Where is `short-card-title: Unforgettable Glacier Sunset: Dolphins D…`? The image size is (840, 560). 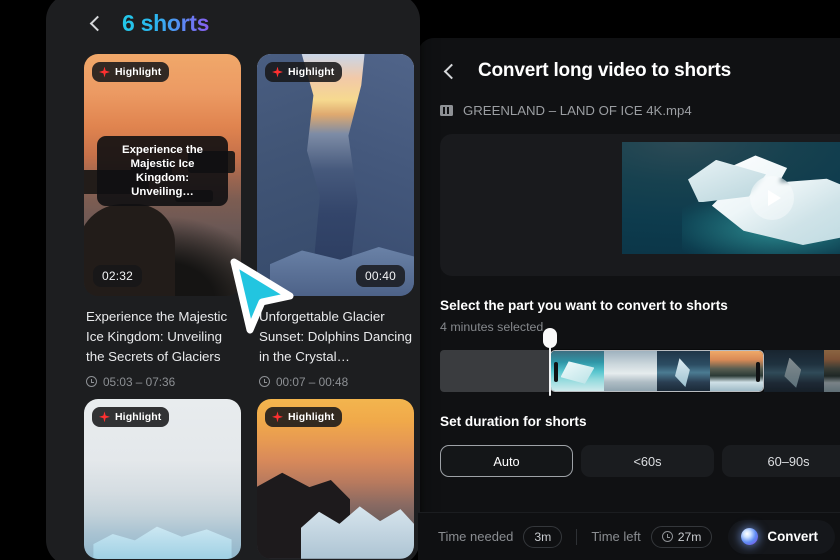 short-card-title: Unforgettable Glacier Sunset: Dolphins D… is located at coordinates (336, 336).